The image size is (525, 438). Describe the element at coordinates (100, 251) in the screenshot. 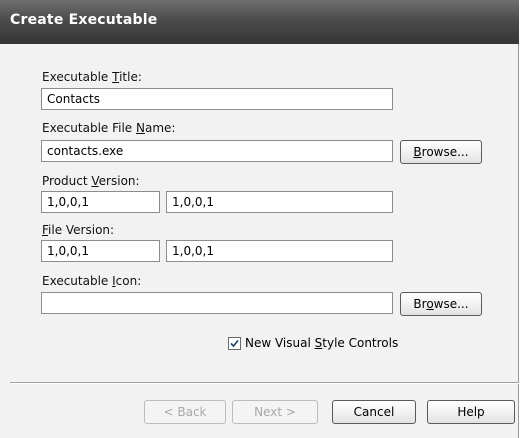

I see `file-version-input-1: 1,0,0,1` at that location.